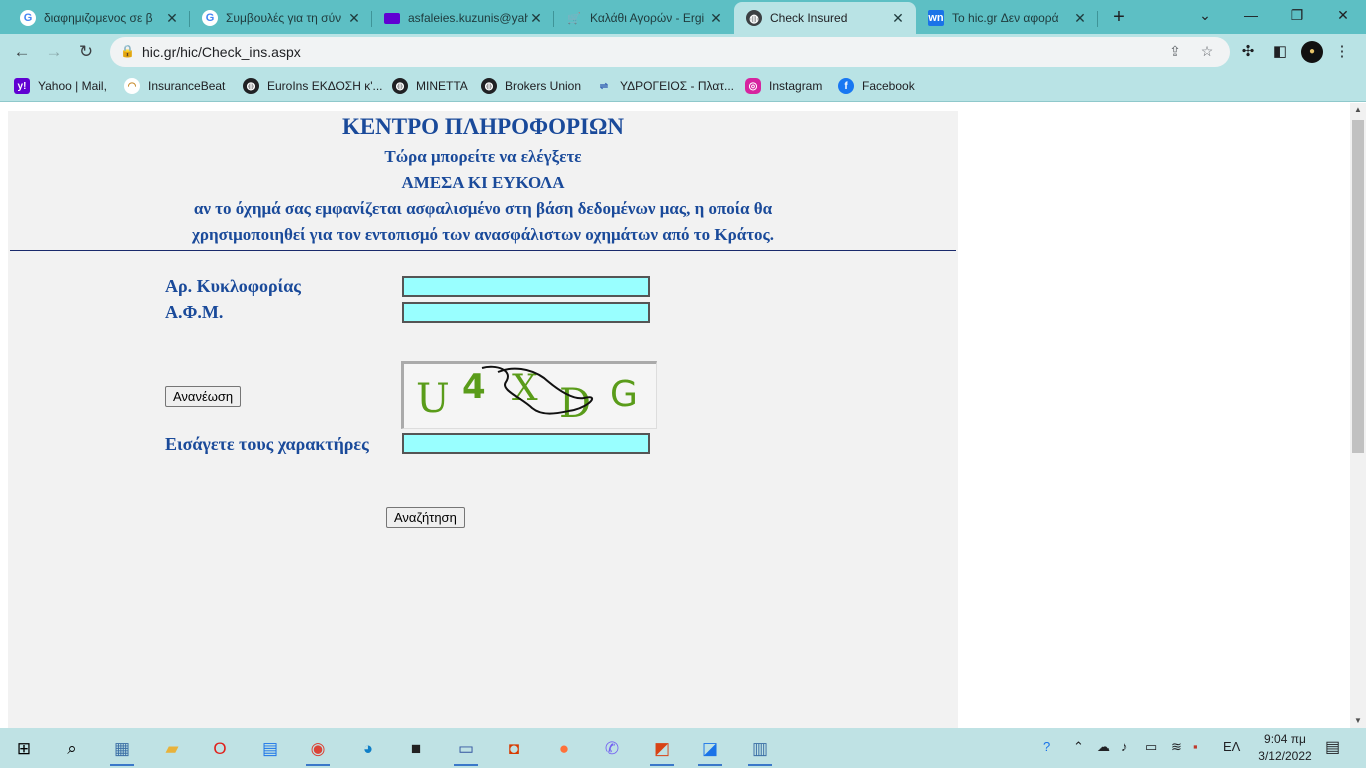  I want to click on scroll-down-icon: ▼, so click(1358, 721).